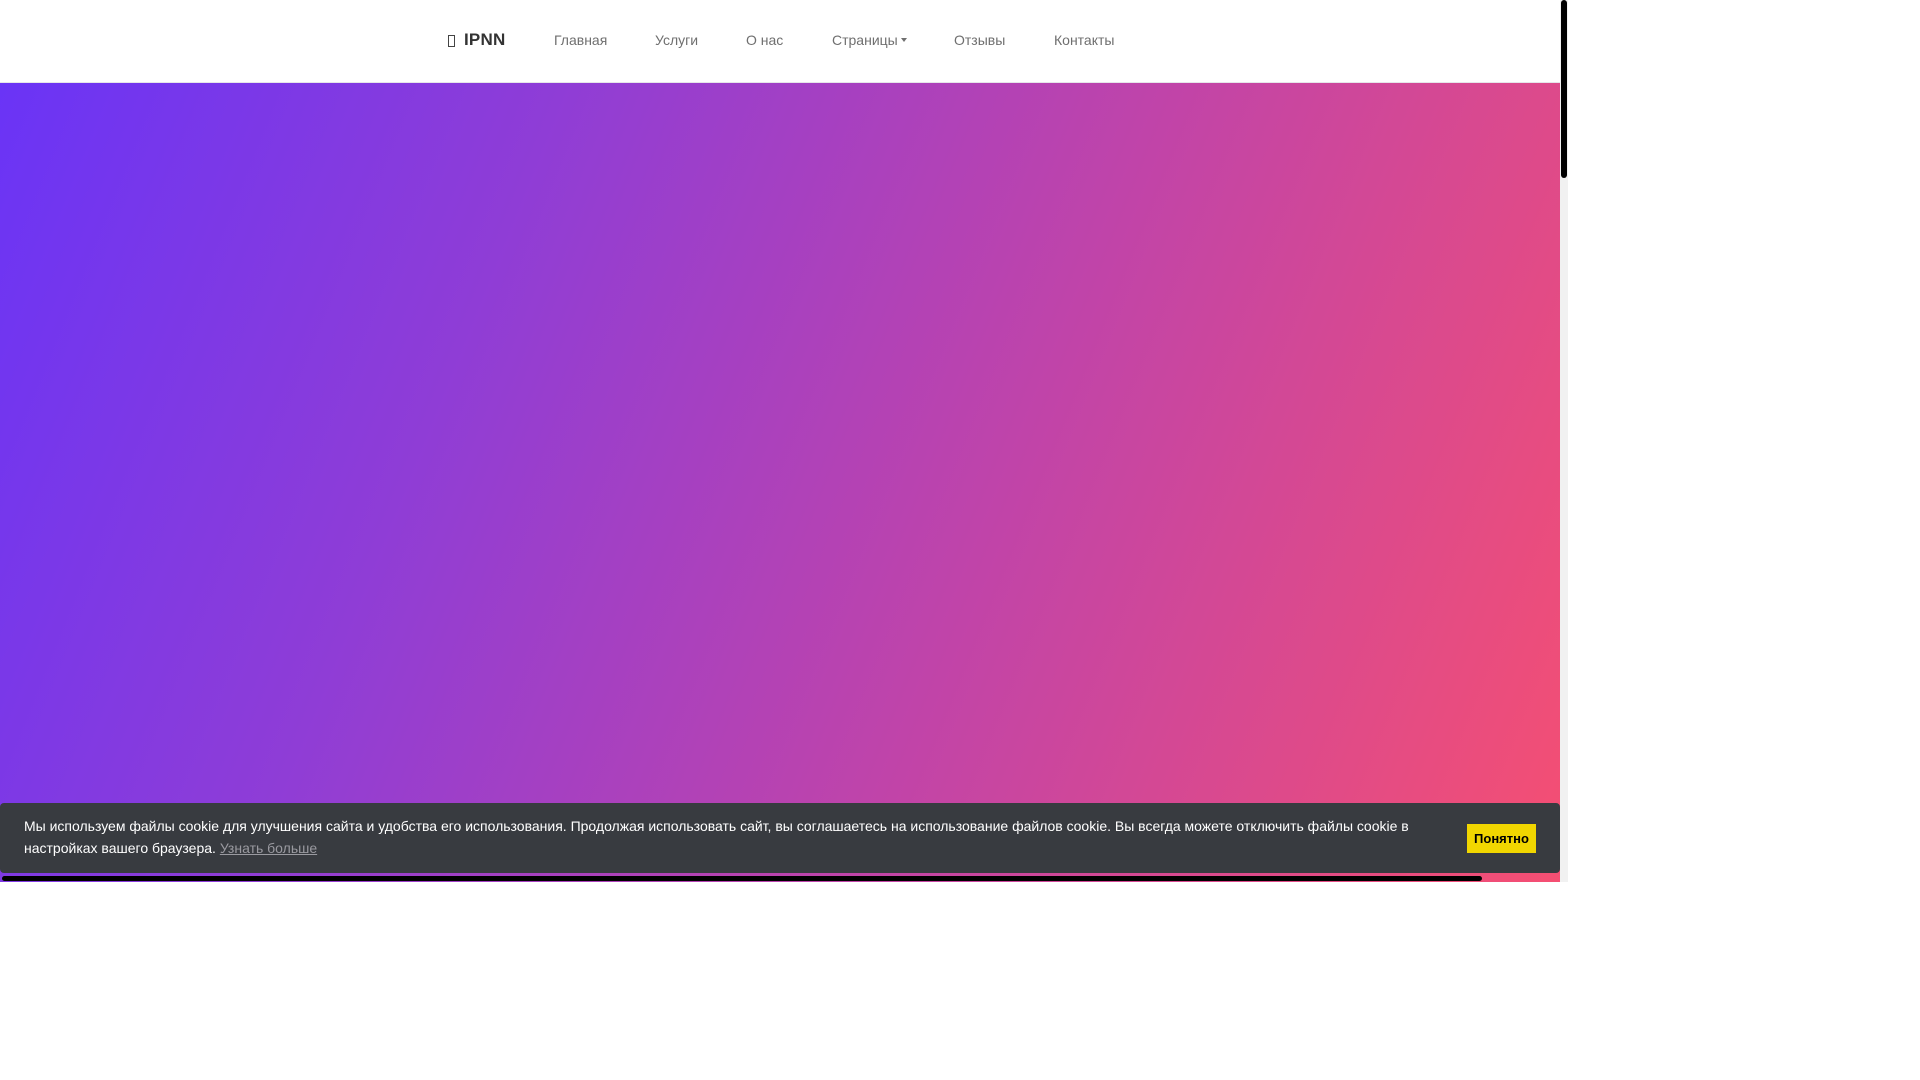 This screenshot has width=1920, height=1080. What do you see at coordinates (865, 40) in the screenshot?
I see `nav-dropdown-pages-label: Страницы` at bounding box center [865, 40].